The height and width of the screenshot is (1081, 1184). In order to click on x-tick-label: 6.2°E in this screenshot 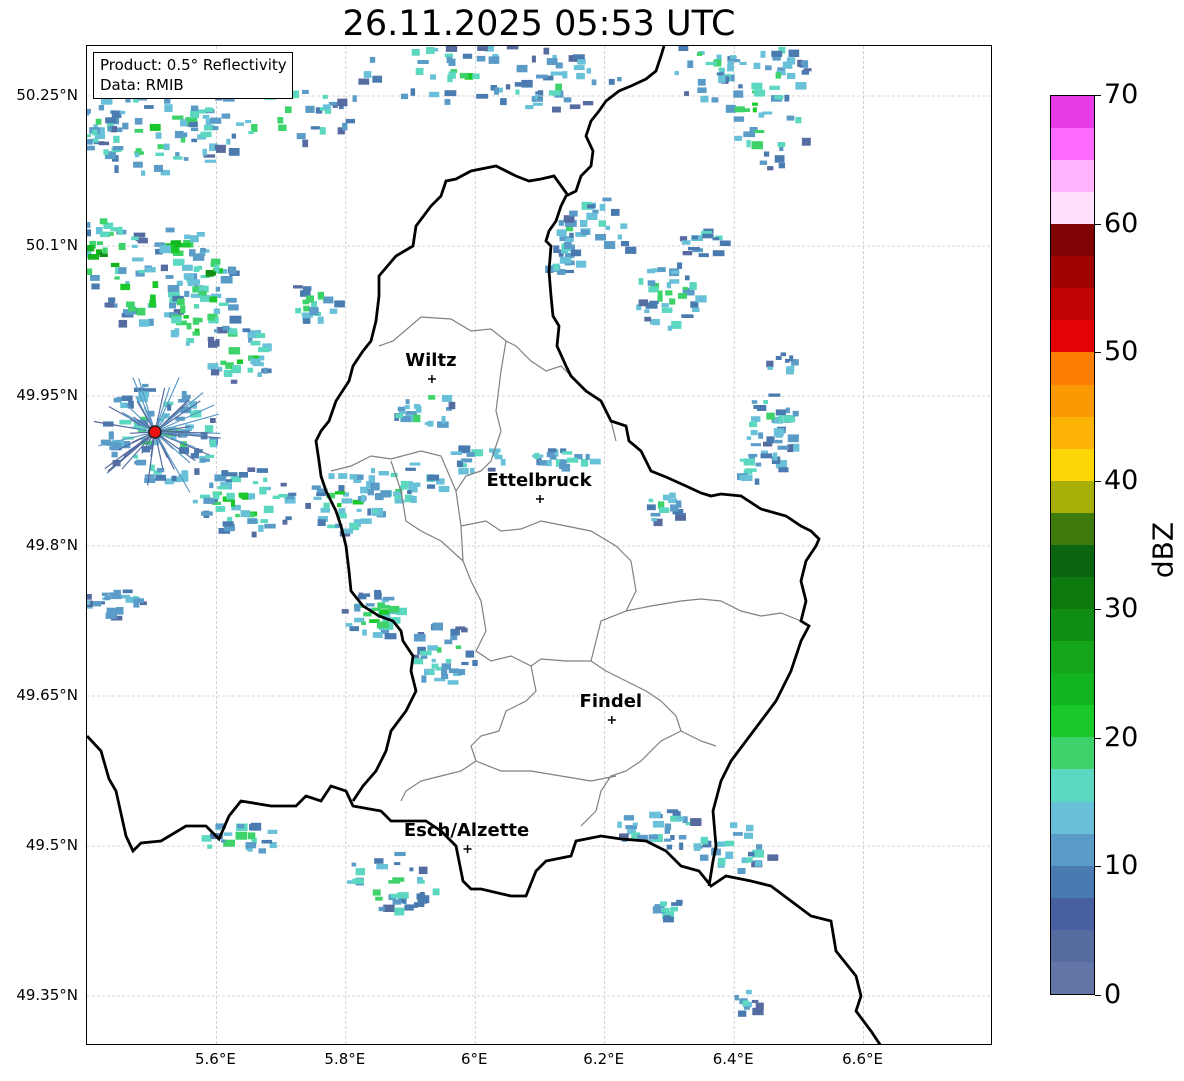, I will do `click(604, 1059)`.